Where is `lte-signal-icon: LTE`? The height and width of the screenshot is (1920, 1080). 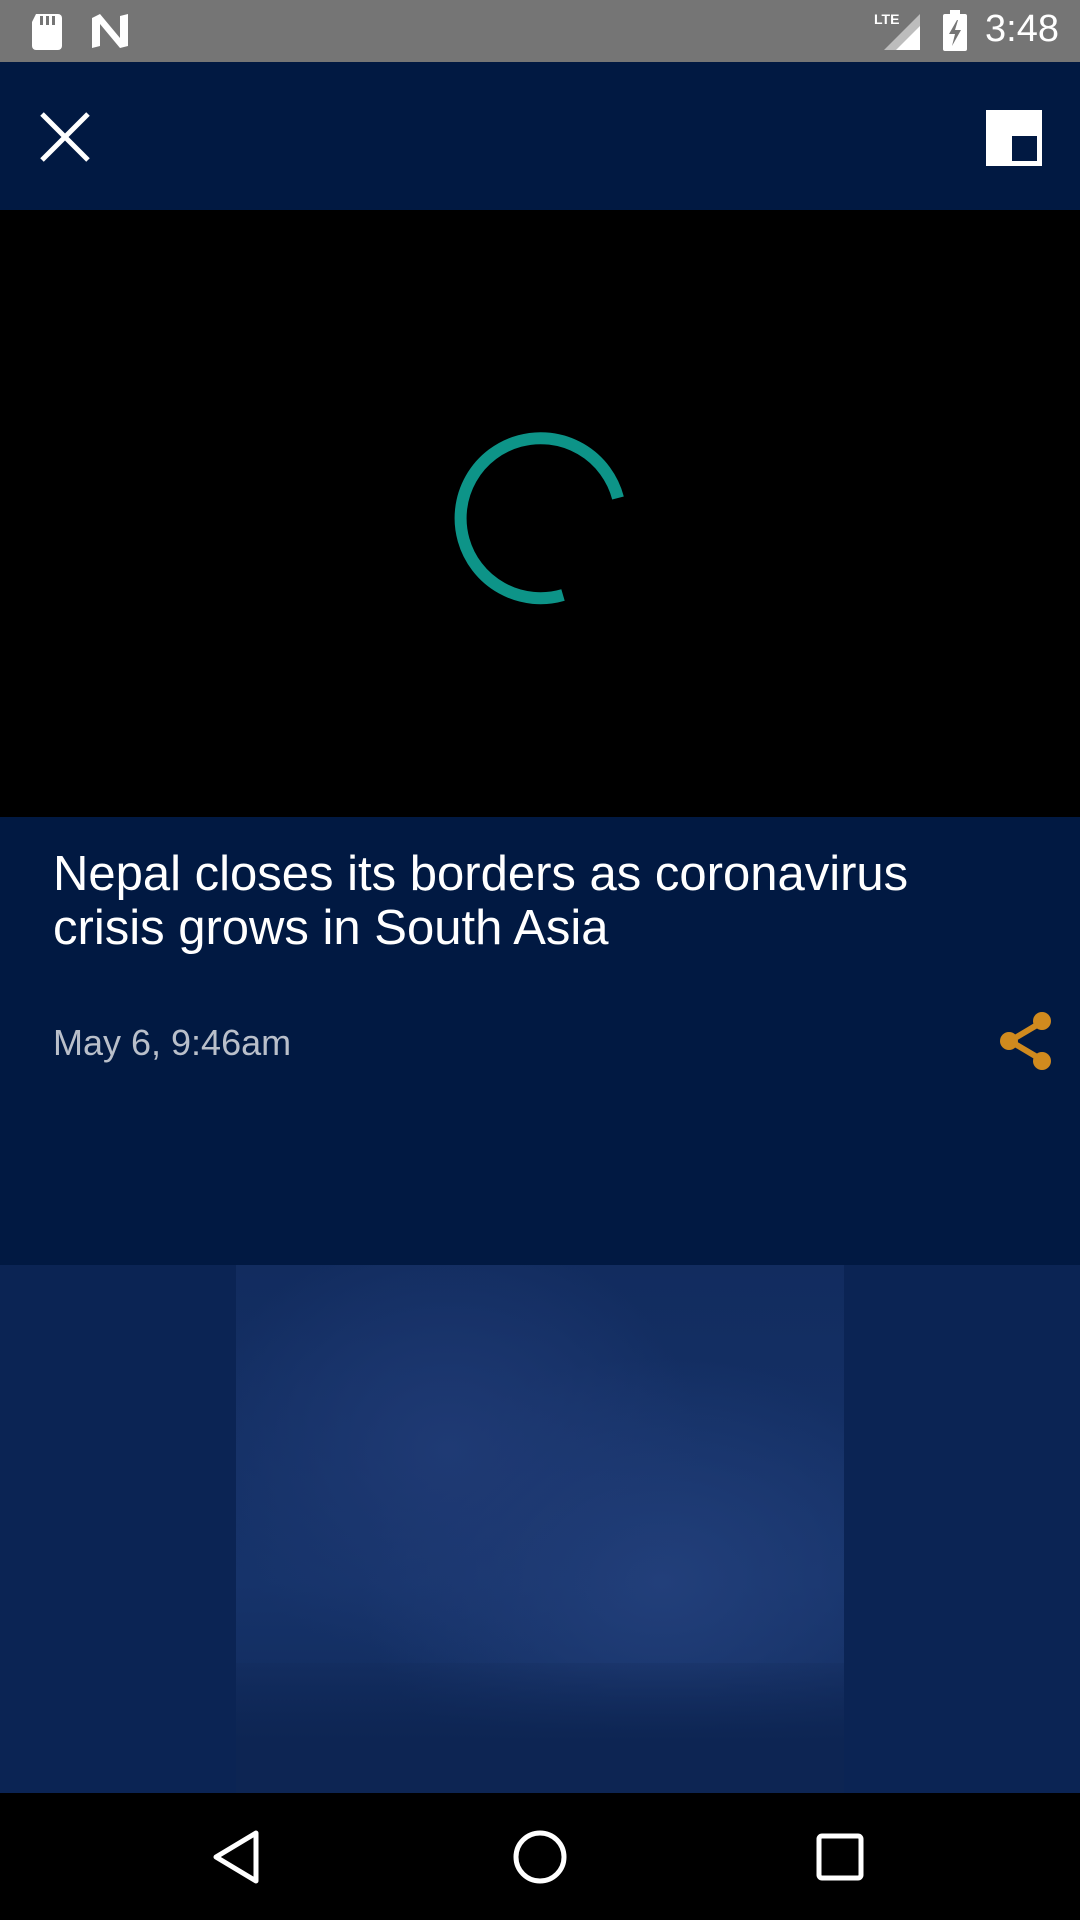 lte-signal-icon: LTE is located at coordinates (897, 30).